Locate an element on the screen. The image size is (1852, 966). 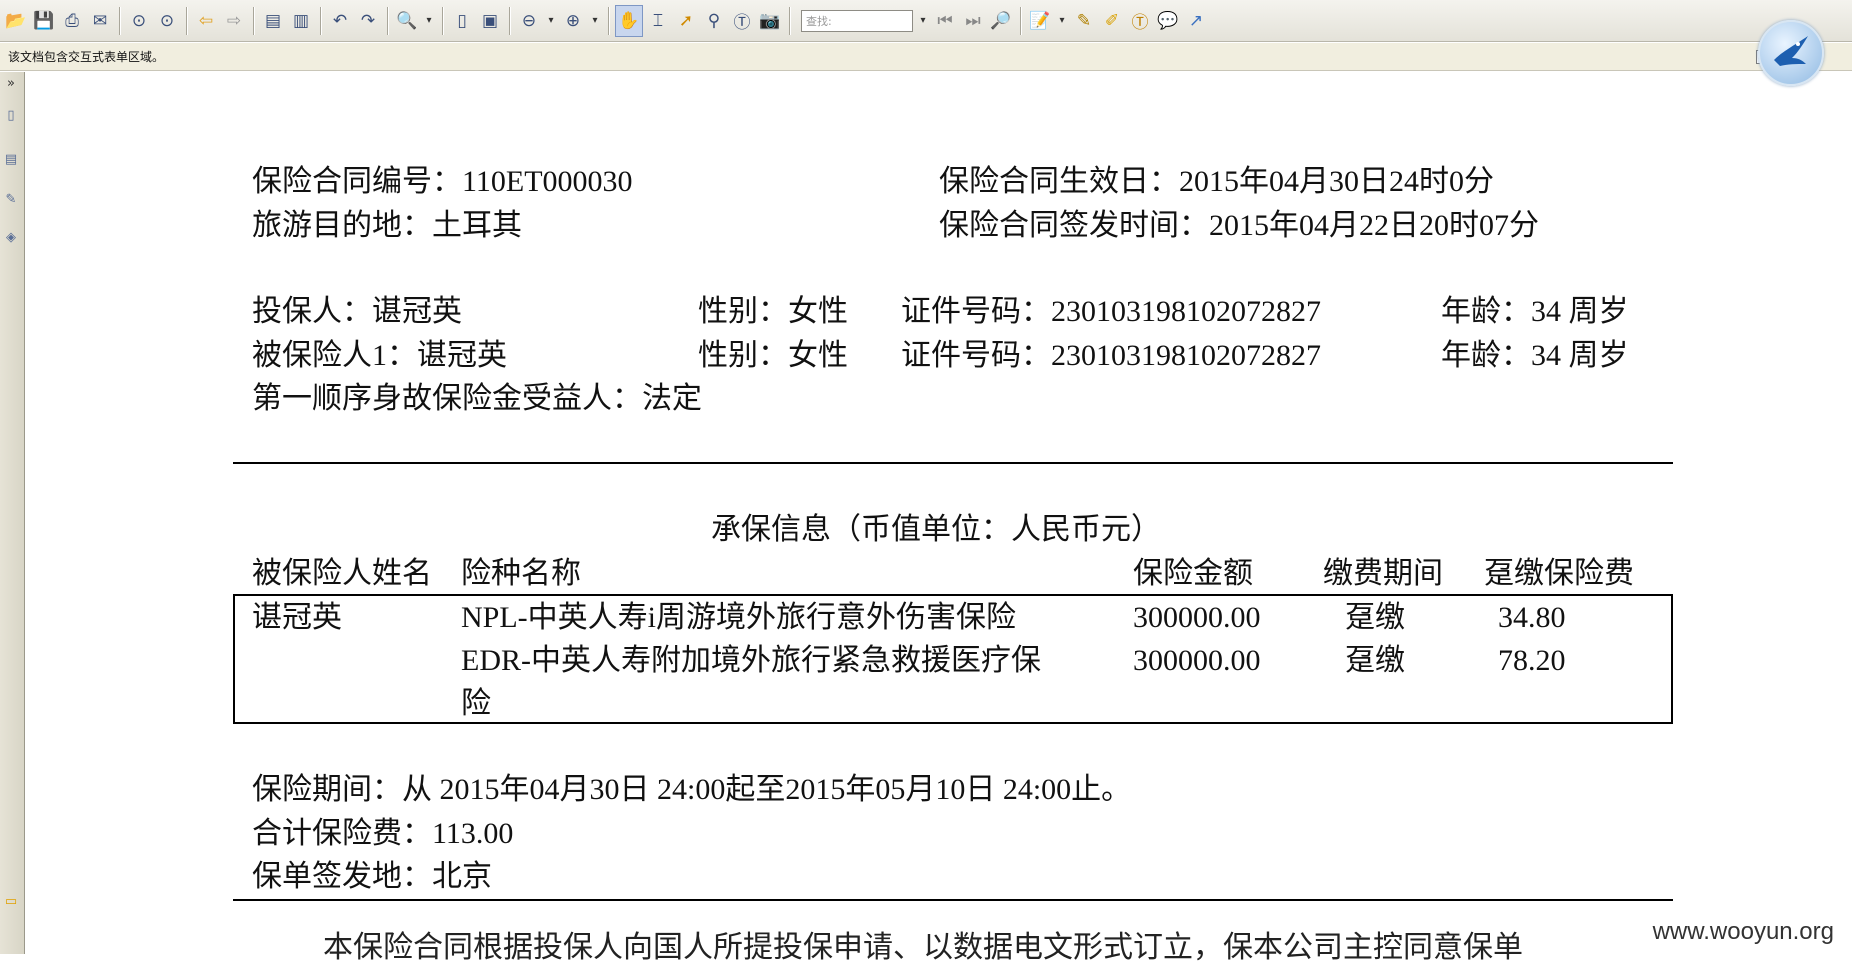
header-product-name: 险种名称 is located at coordinates (521, 573).